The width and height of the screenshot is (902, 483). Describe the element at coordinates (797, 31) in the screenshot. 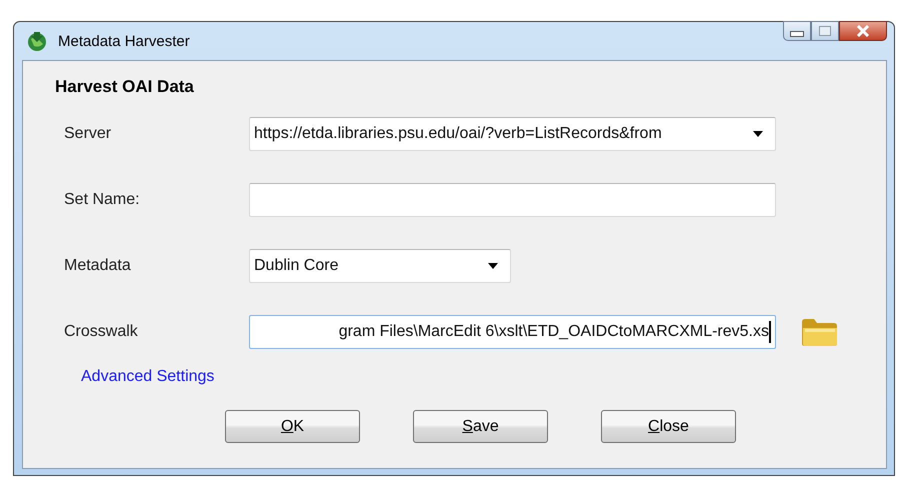

I see `minimize-button` at that location.